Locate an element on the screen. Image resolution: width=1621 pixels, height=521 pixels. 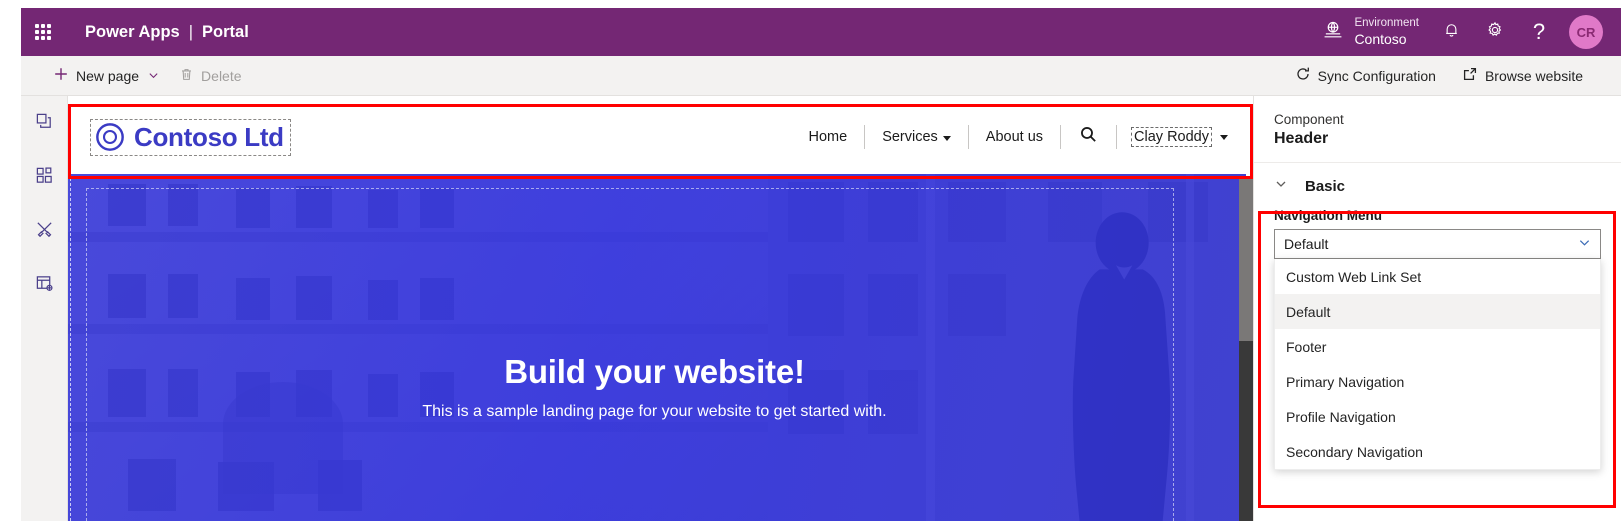
nav-link-home: Home is located at coordinates (828, 137).